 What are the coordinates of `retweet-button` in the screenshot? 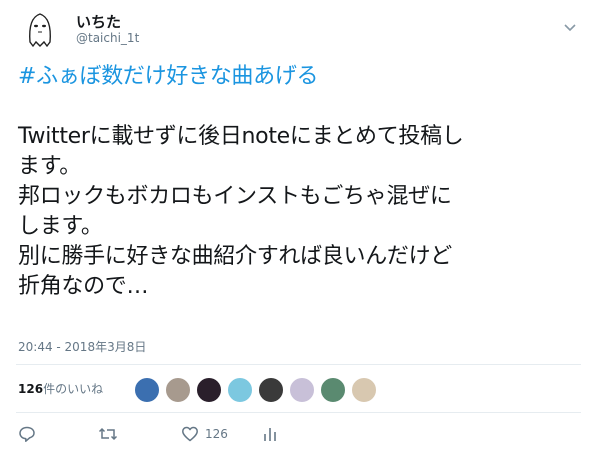 It's located at (108, 434).